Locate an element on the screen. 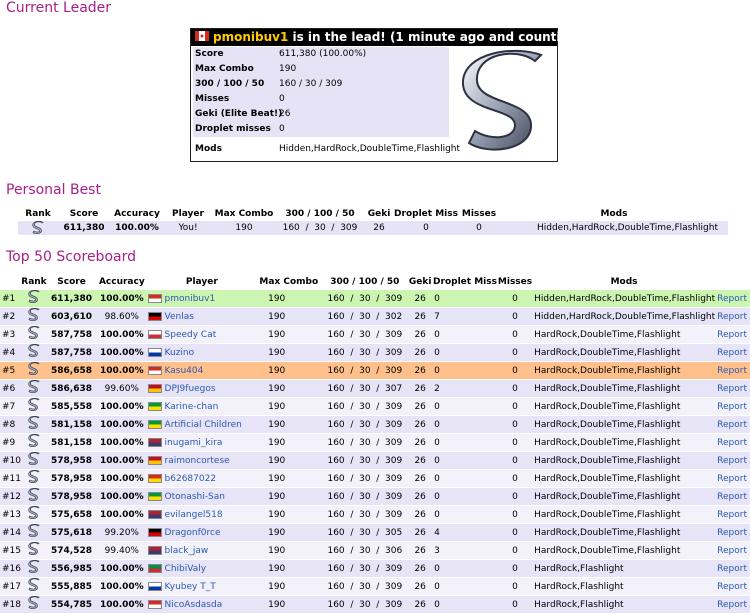 The image size is (750, 614). rank-position: #10 is located at coordinates (10, 460).